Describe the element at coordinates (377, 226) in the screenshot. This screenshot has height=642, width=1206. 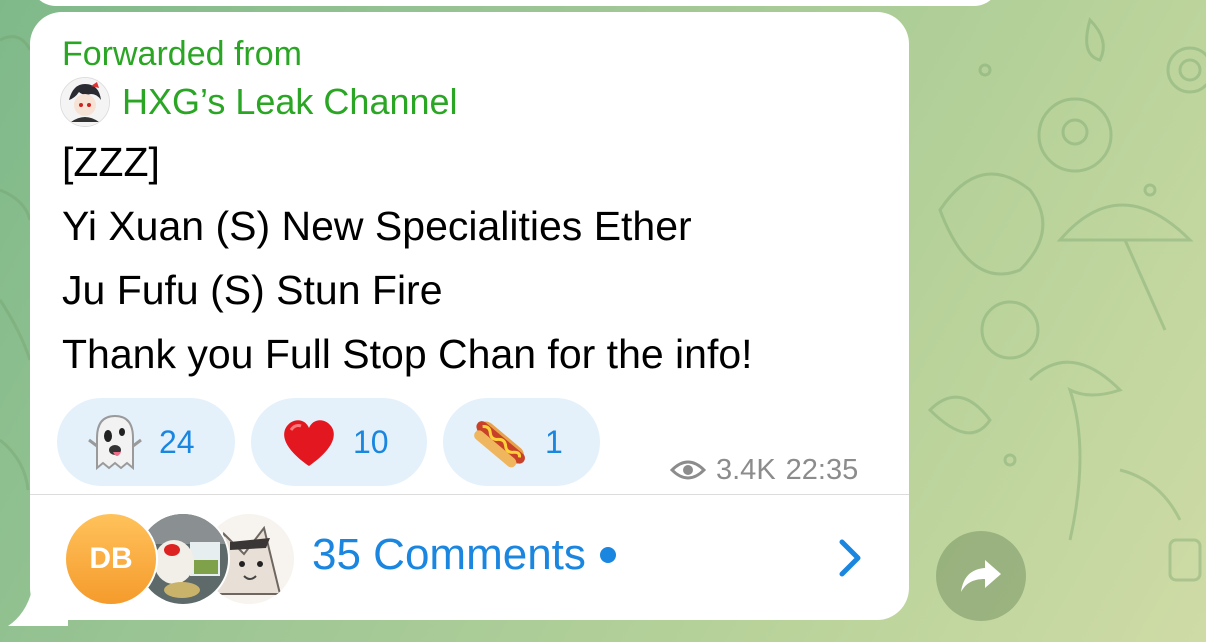
I see `message-text-line: Yi Xuan (S) New Specialities Ether` at that location.